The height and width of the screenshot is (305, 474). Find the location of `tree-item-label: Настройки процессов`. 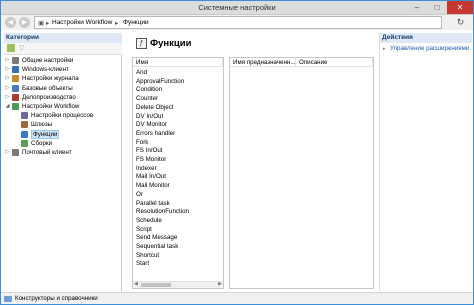

tree-item-label: Настройки процессов is located at coordinates (62, 116).